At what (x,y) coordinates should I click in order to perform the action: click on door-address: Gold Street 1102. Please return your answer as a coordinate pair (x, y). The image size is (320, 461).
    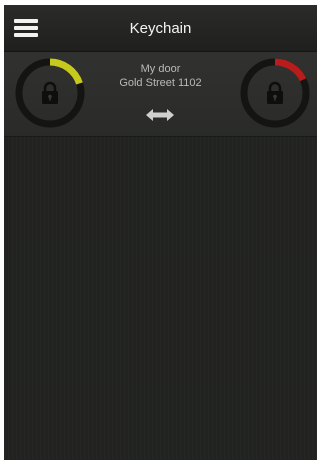
    Looking at the image, I should click on (160, 83).